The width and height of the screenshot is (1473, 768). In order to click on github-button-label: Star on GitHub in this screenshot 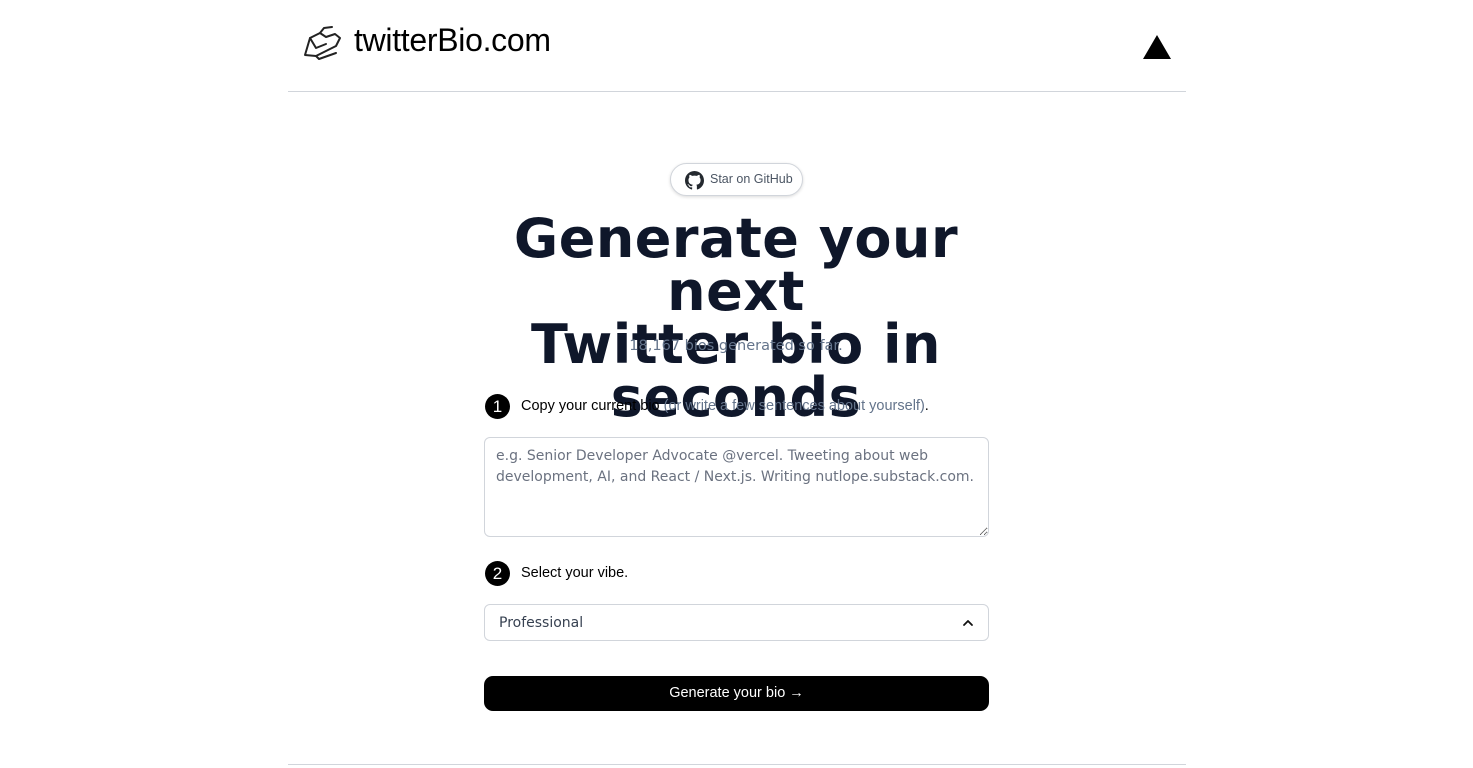, I will do `click(751, 179)`.